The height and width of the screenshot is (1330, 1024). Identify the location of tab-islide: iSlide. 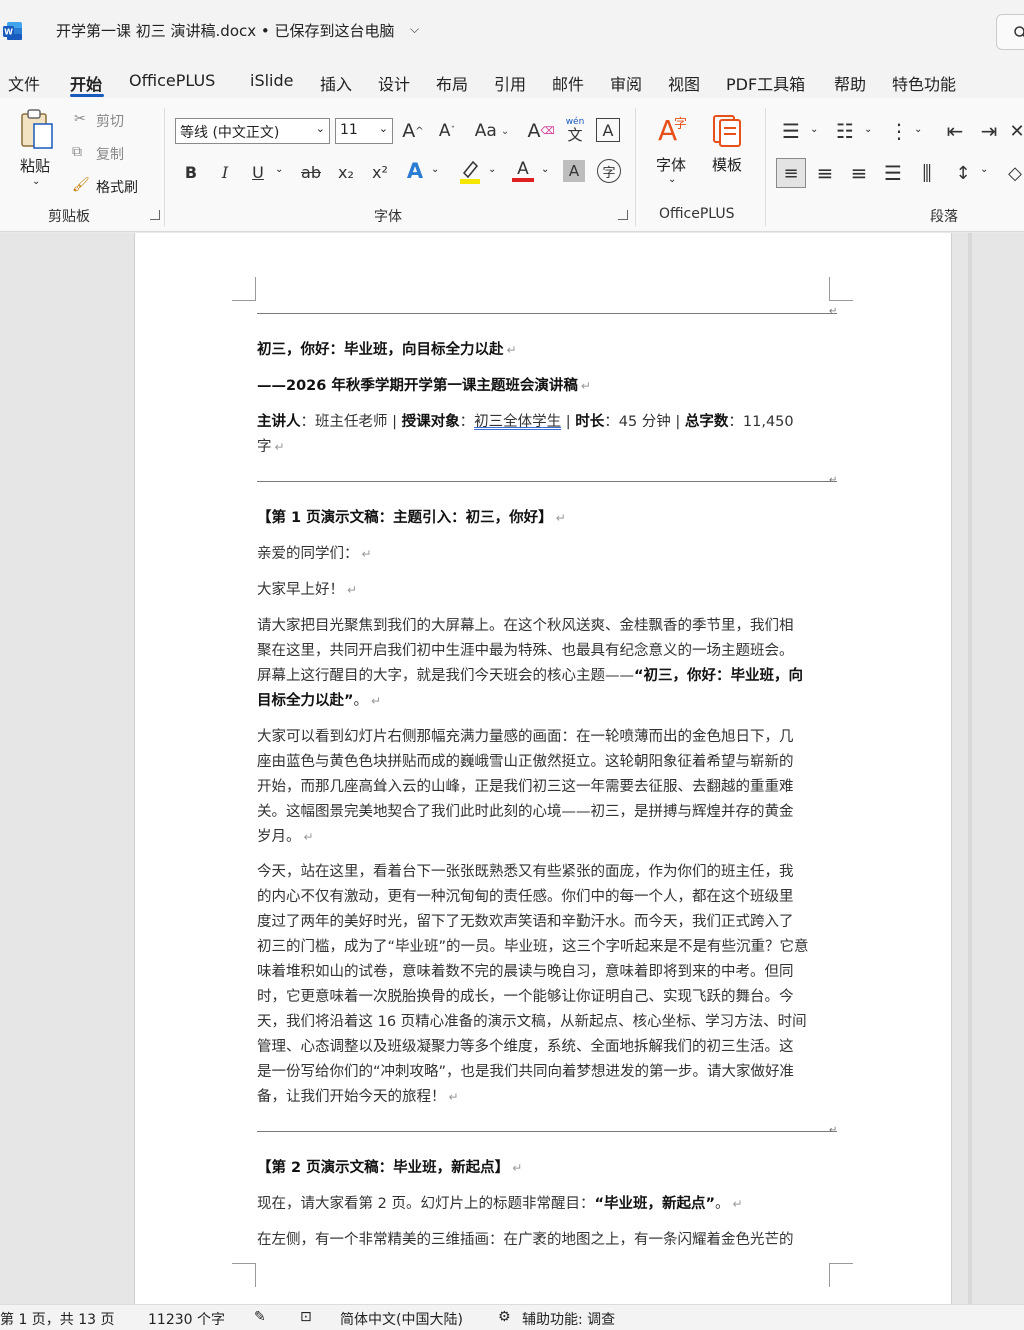
(272, 80).